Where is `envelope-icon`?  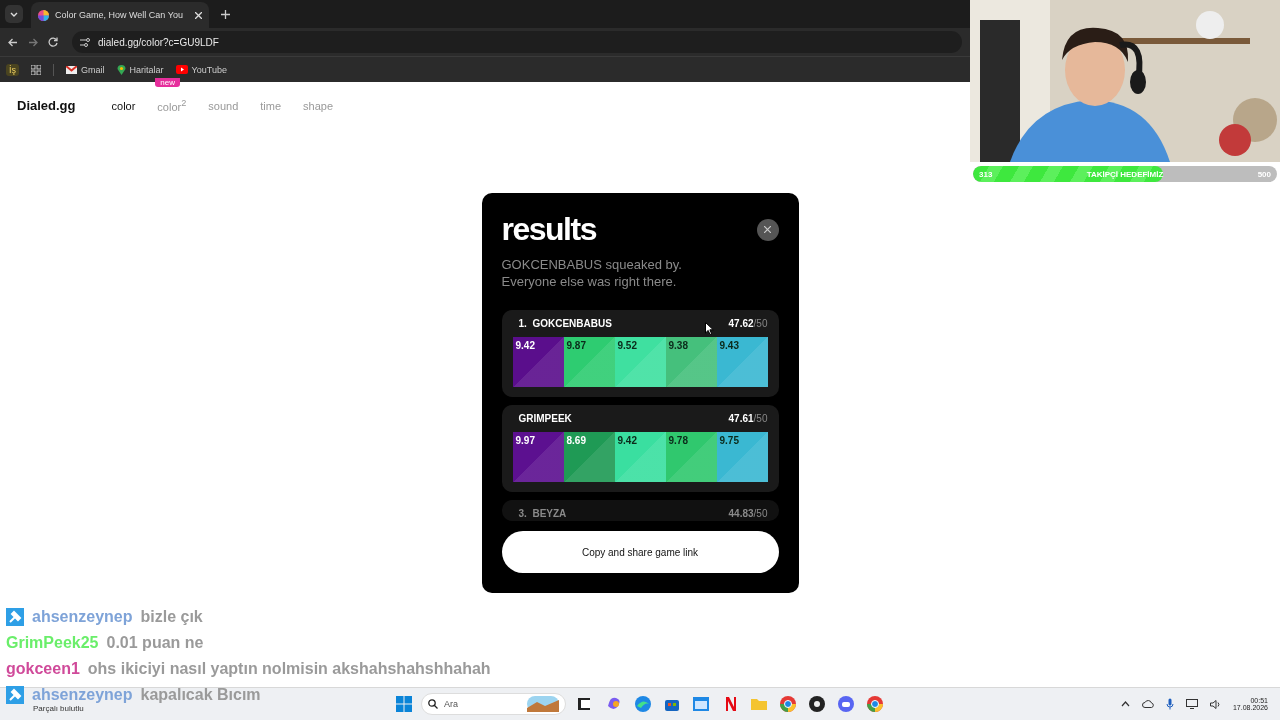 envelope-icon is located at coordinates (71, 69).